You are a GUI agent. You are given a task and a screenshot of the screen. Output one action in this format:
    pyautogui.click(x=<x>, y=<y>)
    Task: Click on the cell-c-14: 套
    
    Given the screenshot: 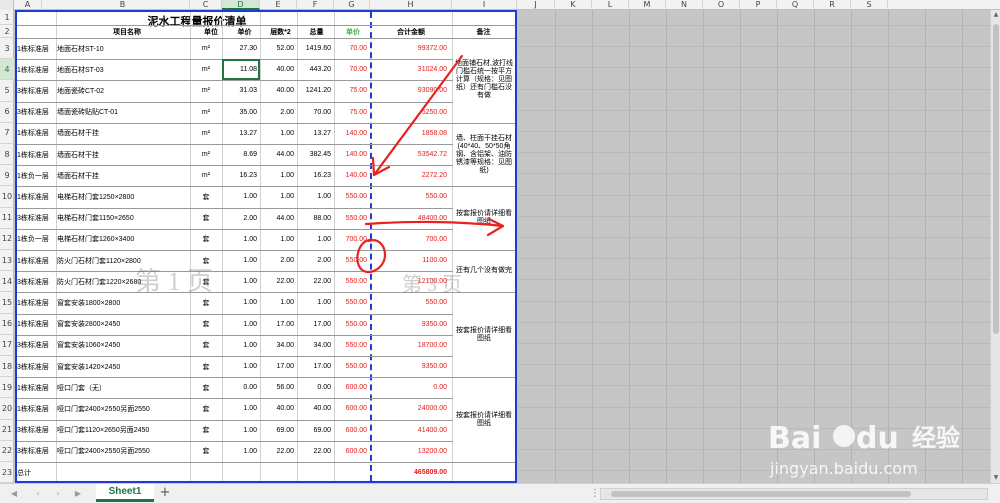 What is the action you would take?
    pyautogui.click(x=206, y=281)
    